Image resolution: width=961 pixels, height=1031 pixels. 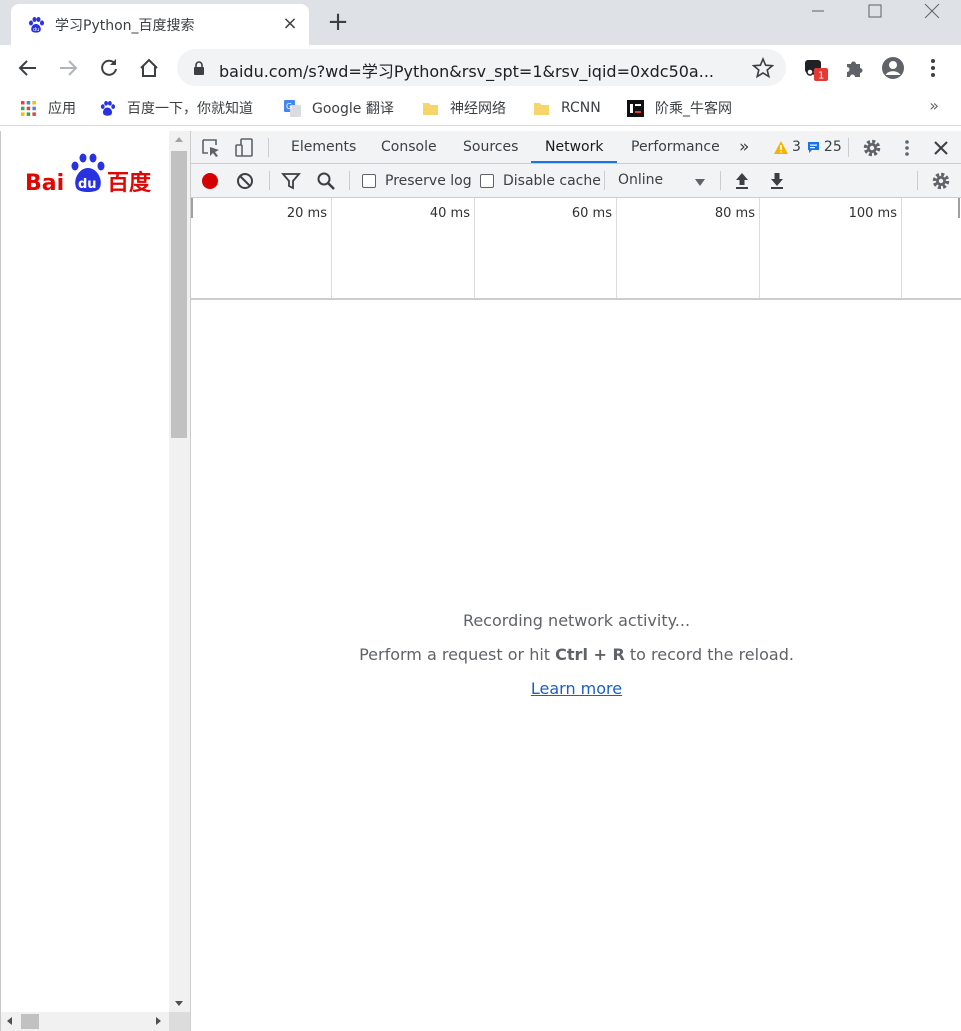 I want to click on timeline-tick-label: 80 ms, so click(x=734, y=213).